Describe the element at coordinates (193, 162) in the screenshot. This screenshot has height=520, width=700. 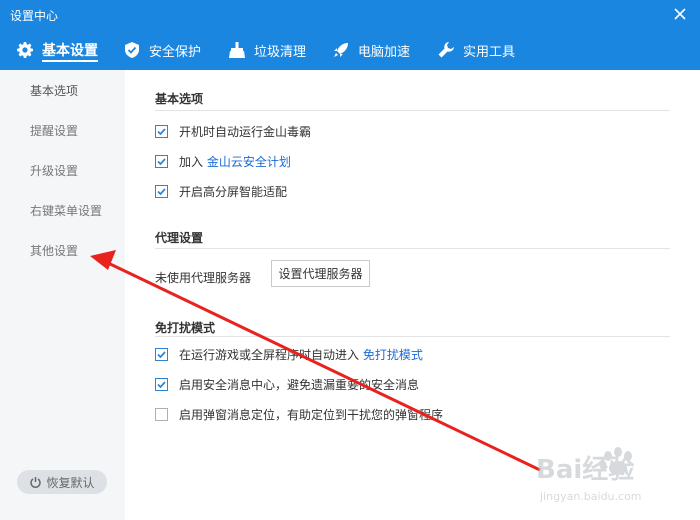
I see `cloud-security-label: 加入` at that location.